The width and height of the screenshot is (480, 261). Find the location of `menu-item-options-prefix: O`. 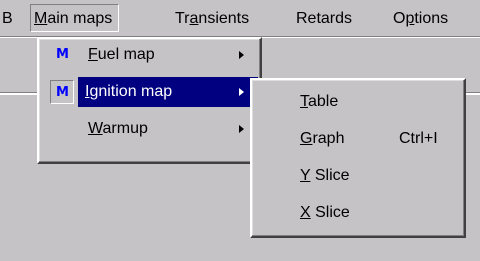

menu-item-options-prefix: O is located at coordinates (399, 18).